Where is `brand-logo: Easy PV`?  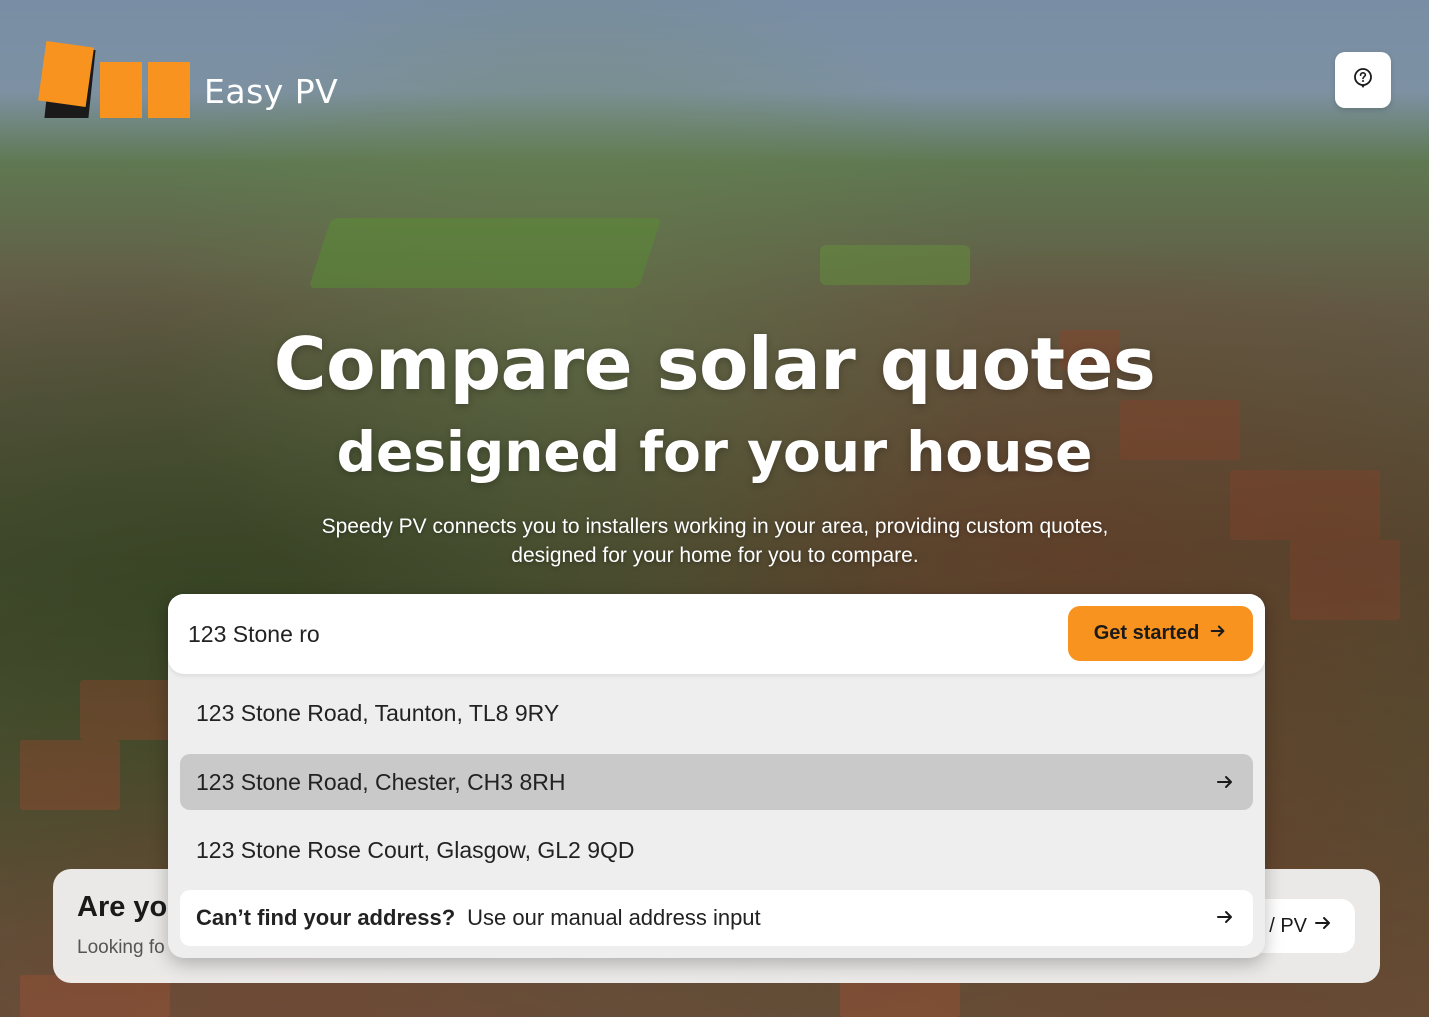
brand-logo: Easy PV is located at coordinates (188, 79).